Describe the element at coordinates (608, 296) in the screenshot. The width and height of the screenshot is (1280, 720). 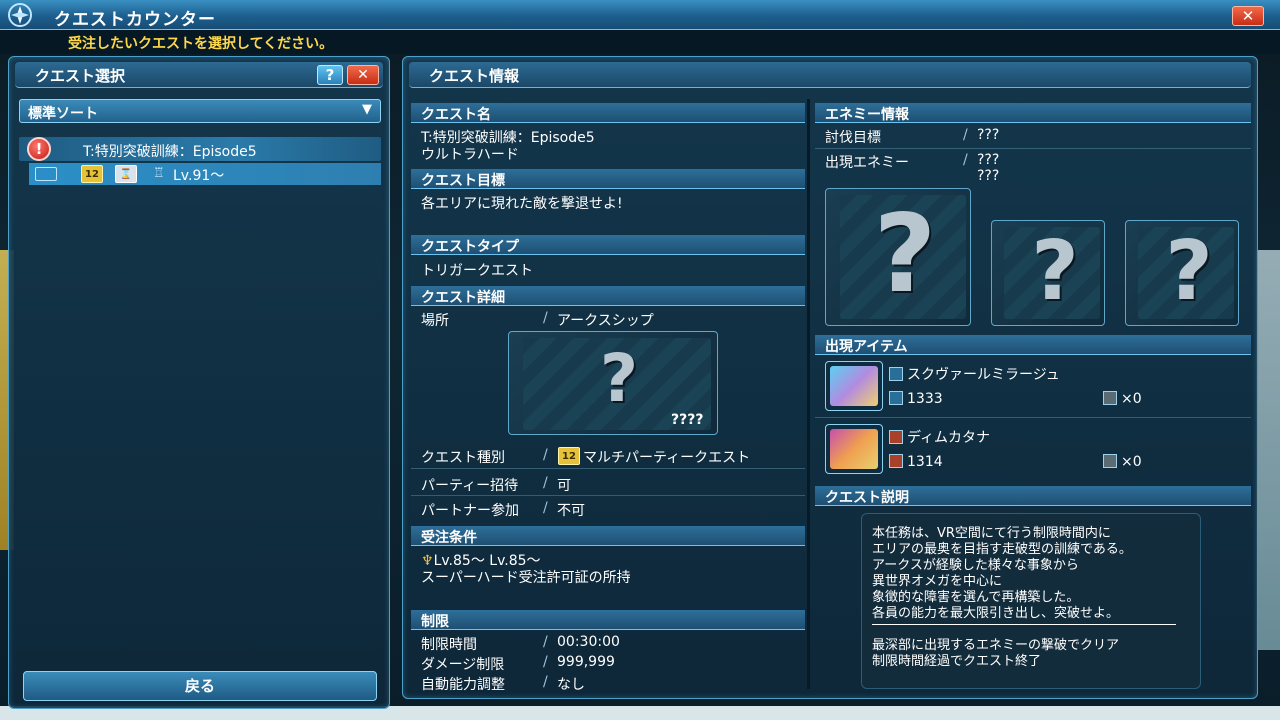
I see `section-detail: クエスト詳細` at that location.